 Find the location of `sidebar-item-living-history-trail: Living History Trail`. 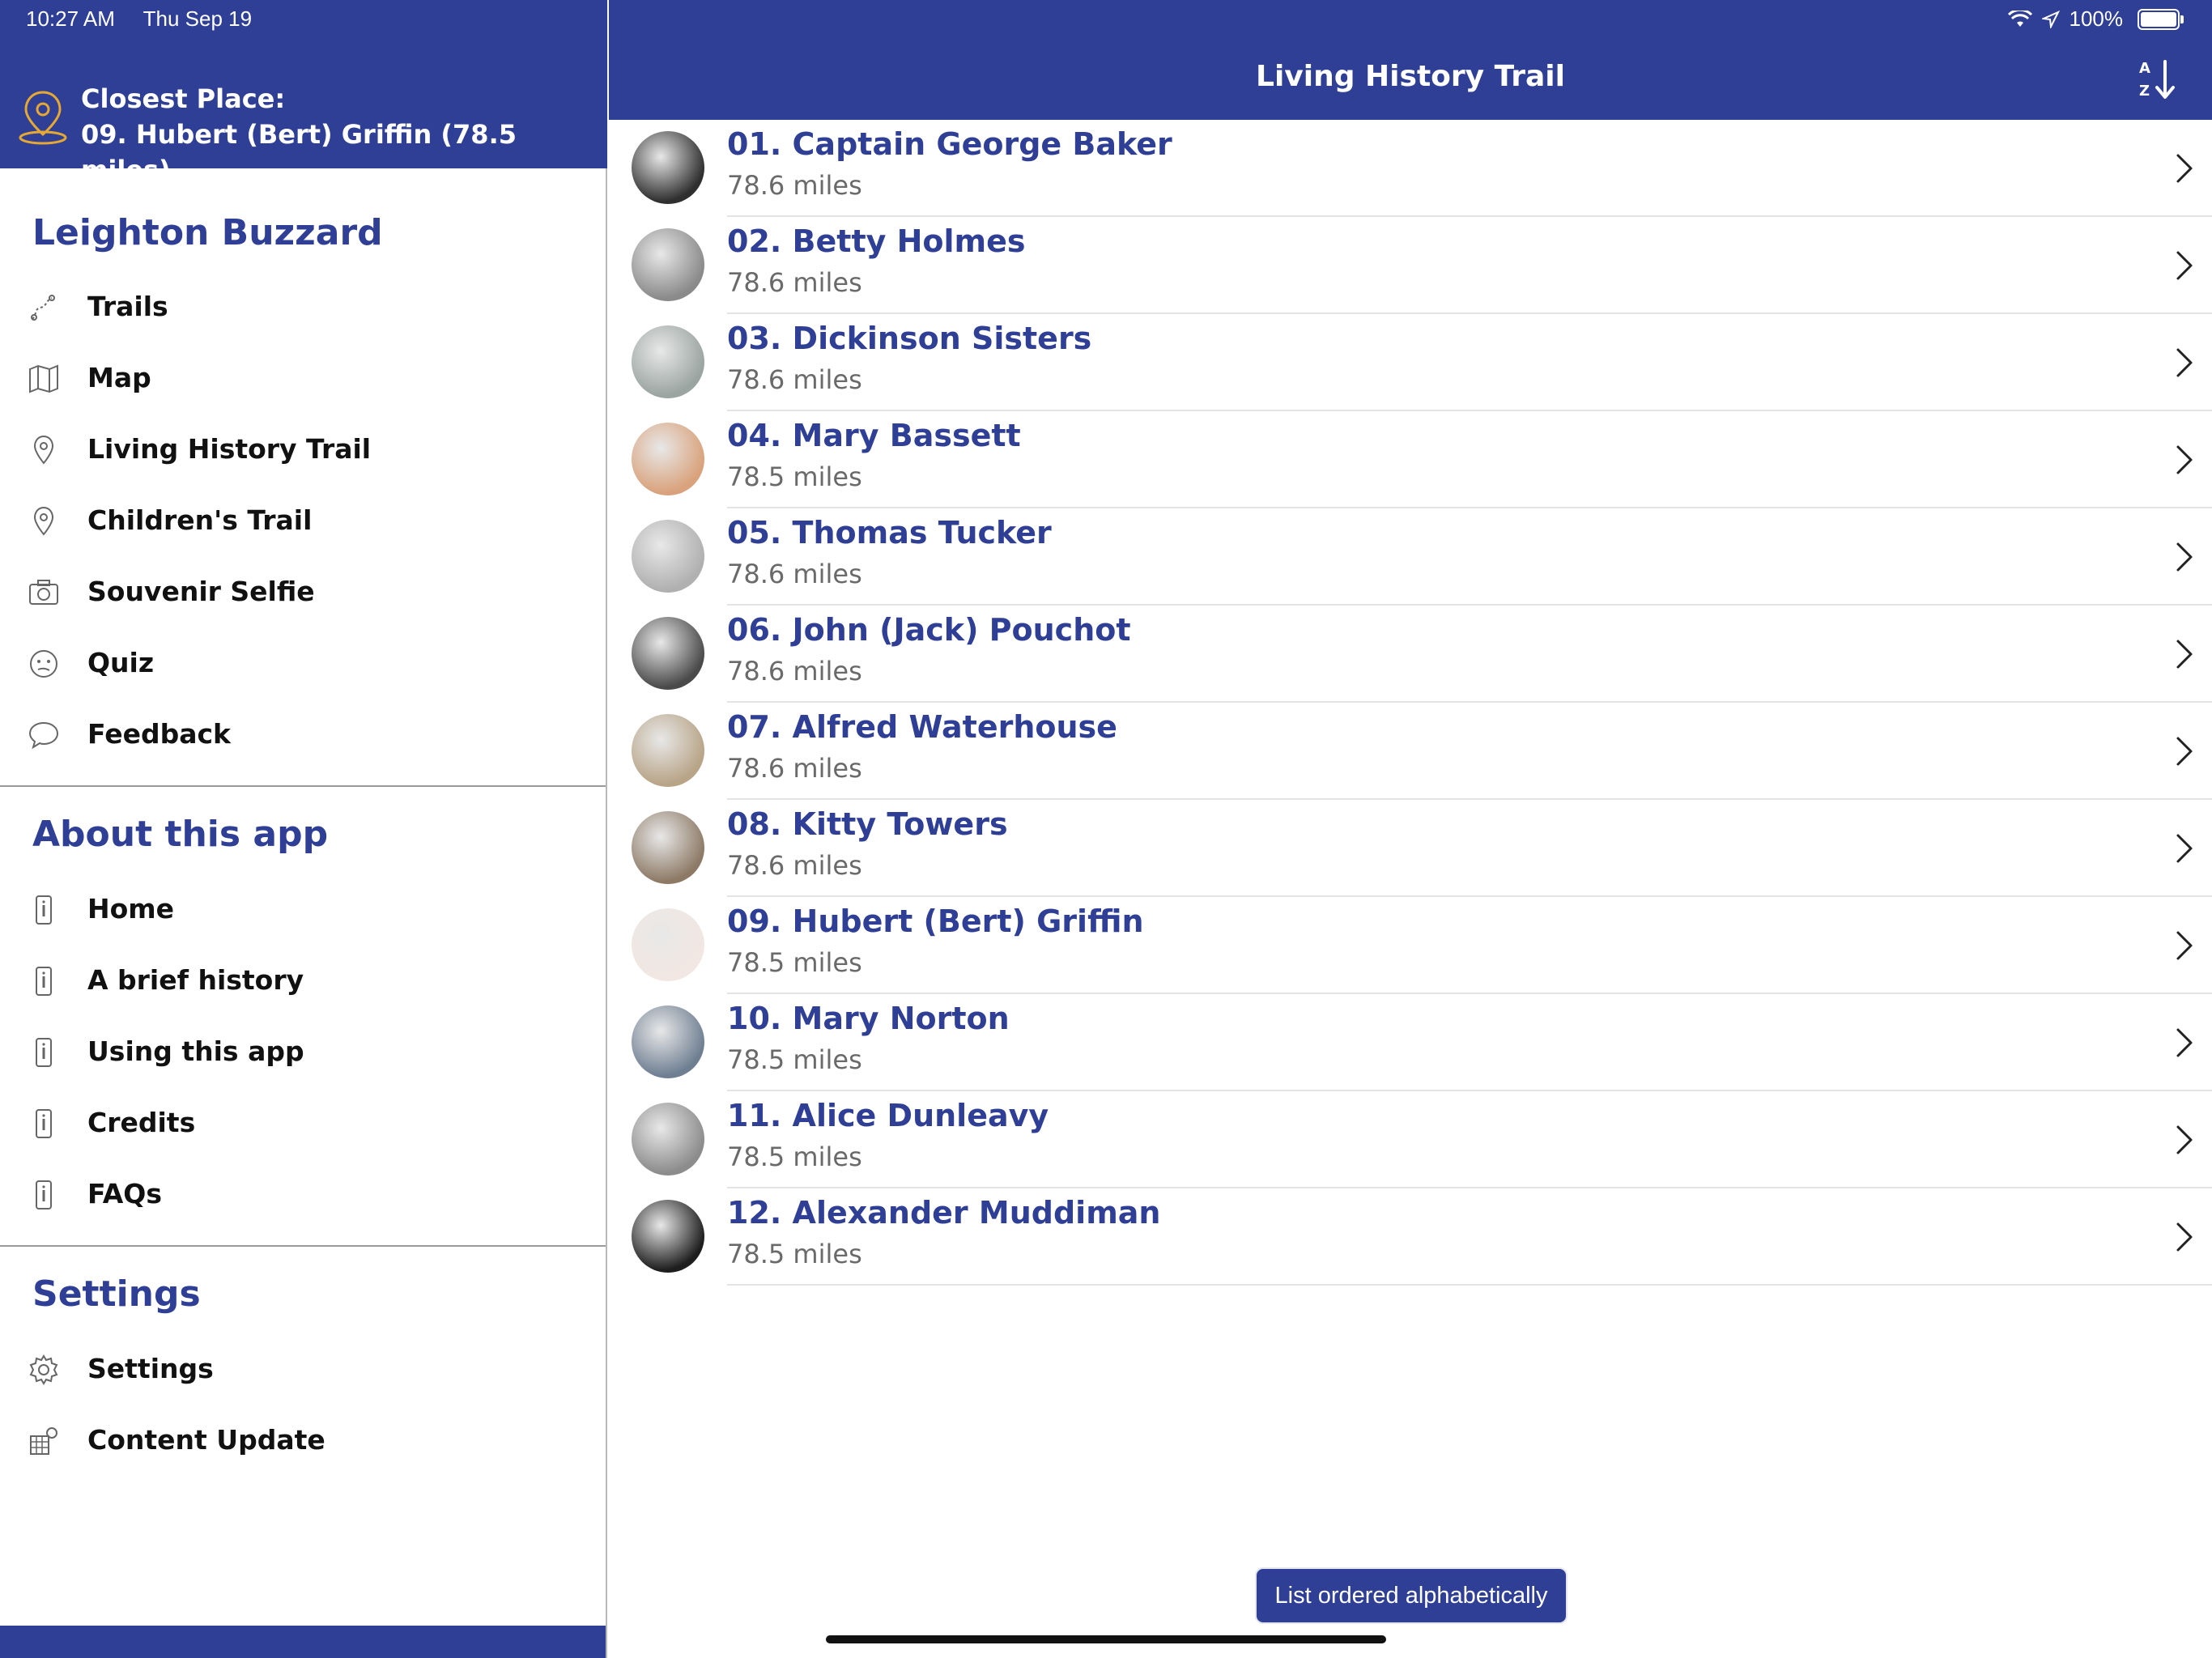

sidebar-item-living-history-trail: Living History Trail is located at coordinates (303, 448).